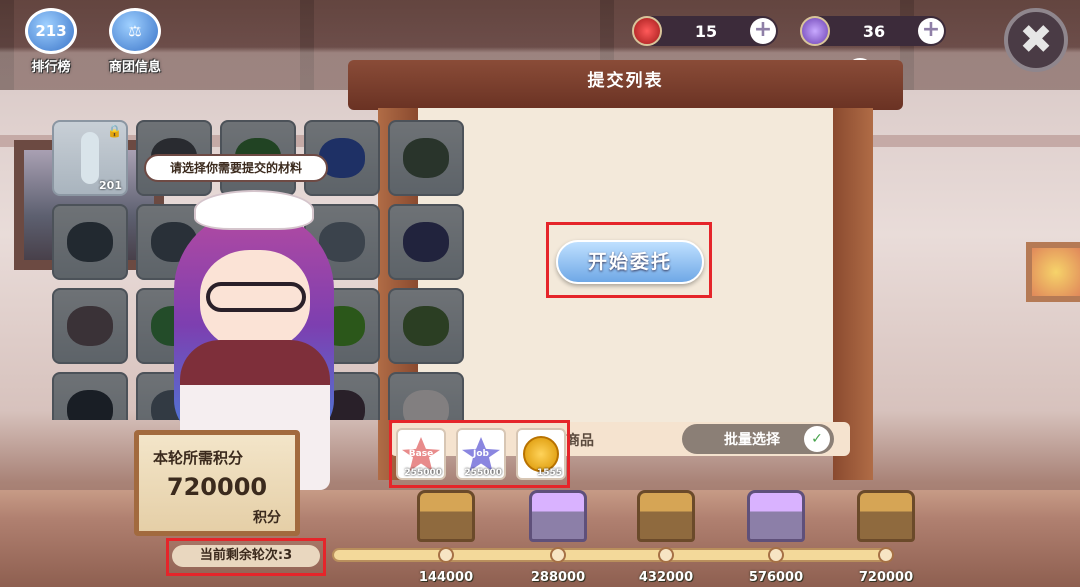  Describe the element at coordinates (931, 31) in the screenshot. I see `add-gems-button: +` at that location.